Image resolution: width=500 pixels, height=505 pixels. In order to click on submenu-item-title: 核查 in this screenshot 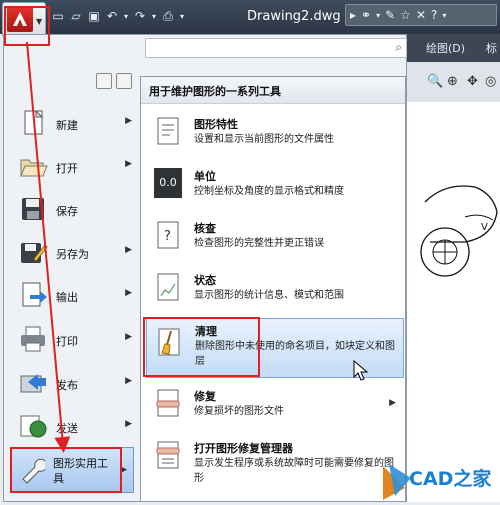, I will do `click(205, 228)`.